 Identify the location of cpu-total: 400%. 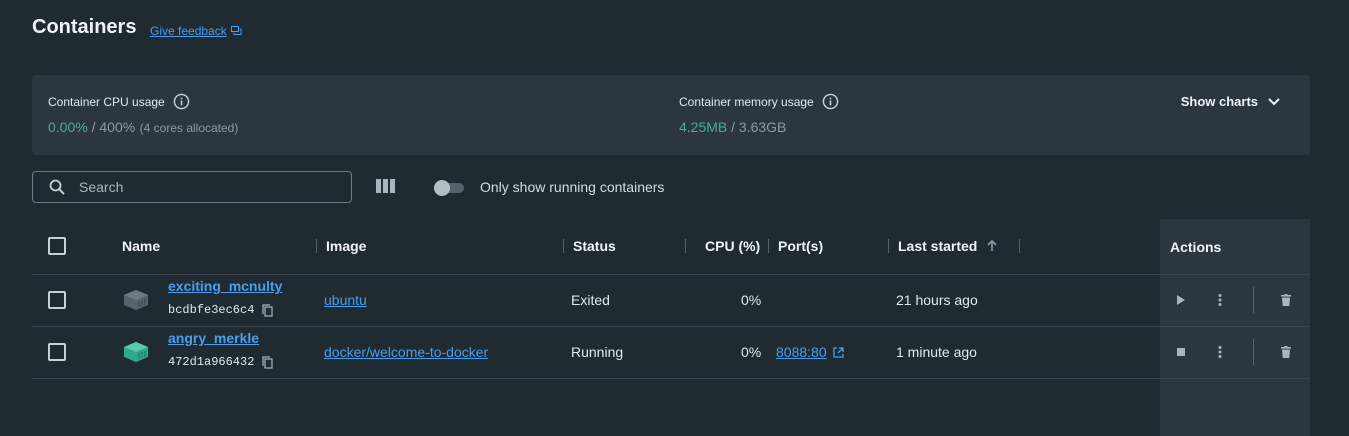
(117, 127).